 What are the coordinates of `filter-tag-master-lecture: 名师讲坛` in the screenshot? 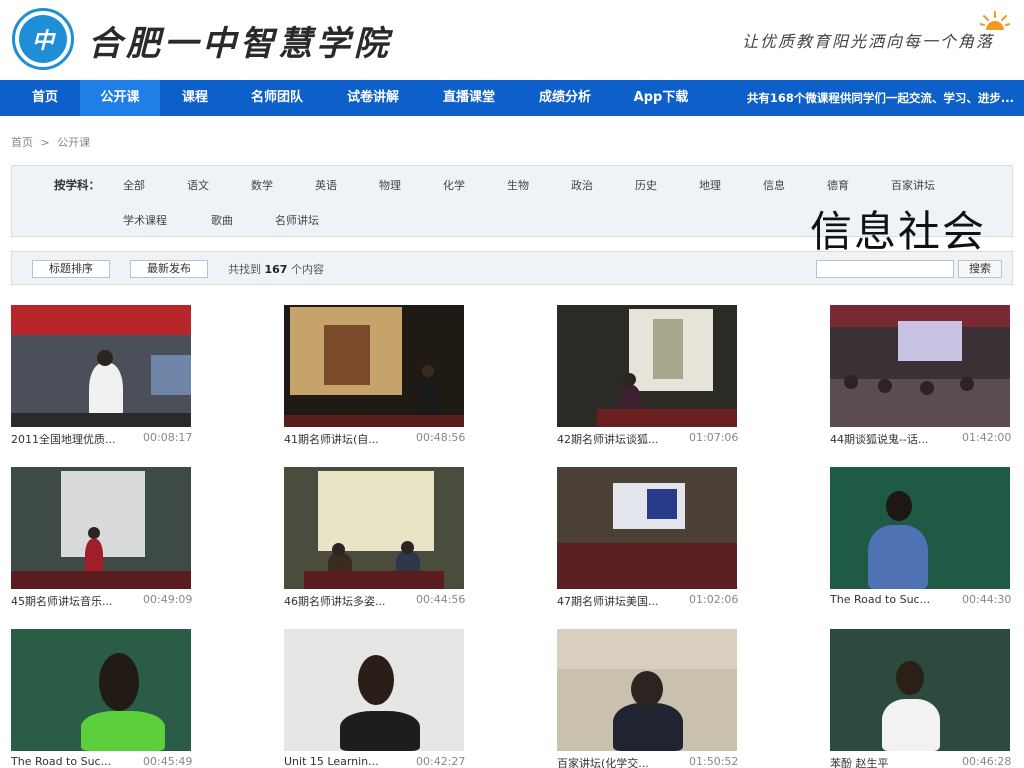 It's located at (297, 220).